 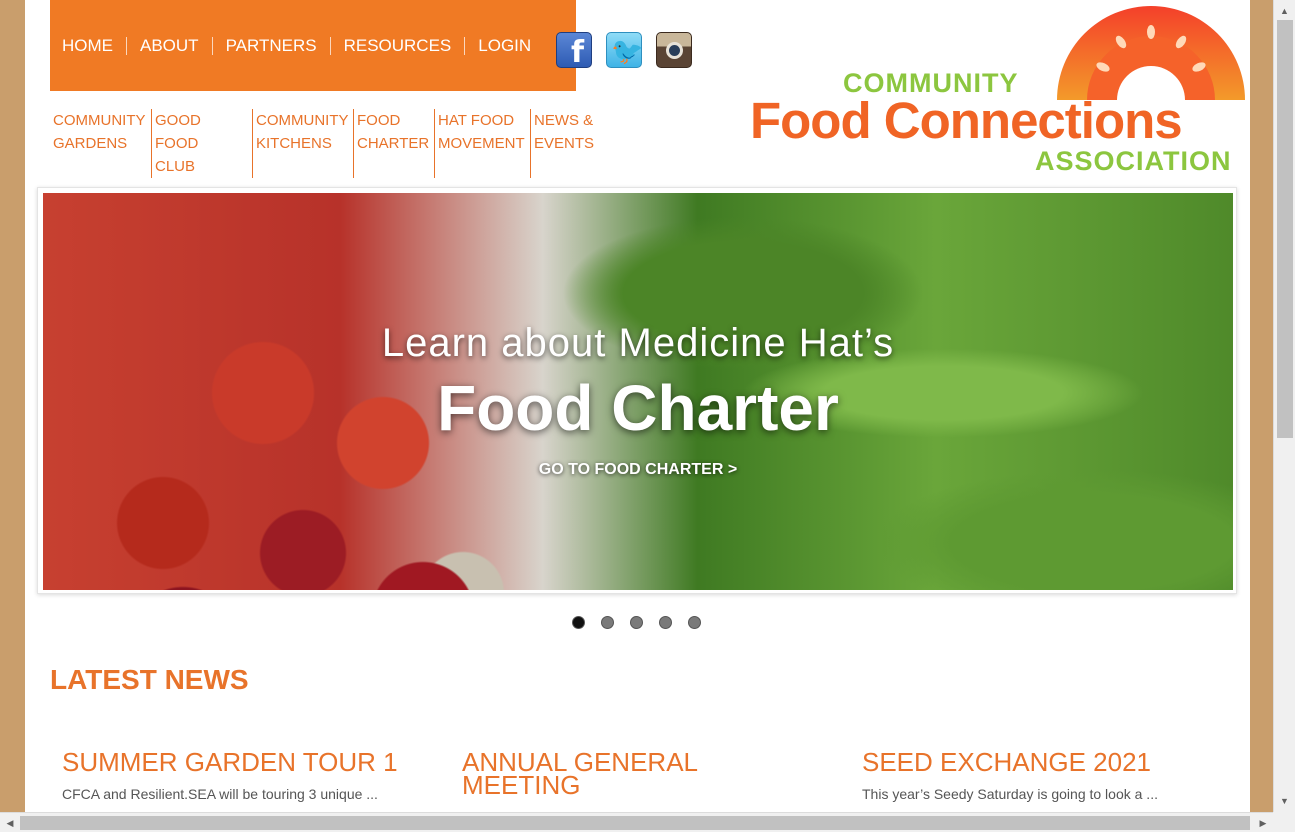 I want to click on logo-line-2: Food Connections, so click(x=966, y=120).